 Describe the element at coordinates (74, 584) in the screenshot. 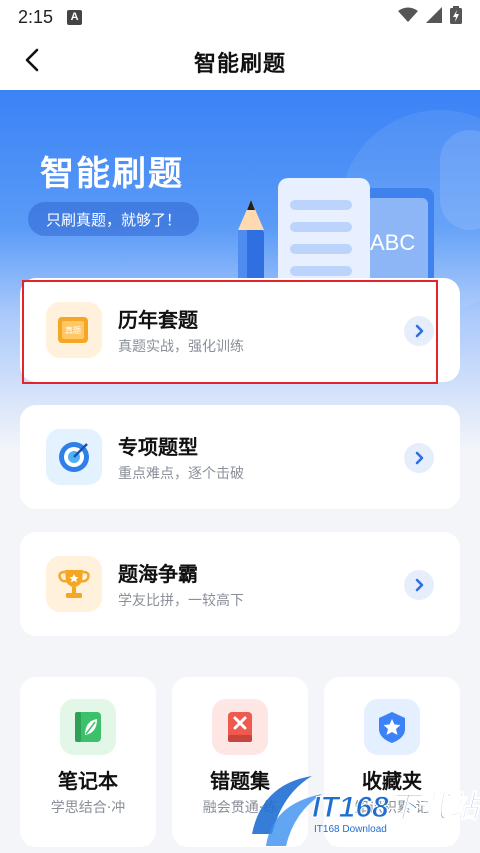

I see `trophy-icon` at that location.